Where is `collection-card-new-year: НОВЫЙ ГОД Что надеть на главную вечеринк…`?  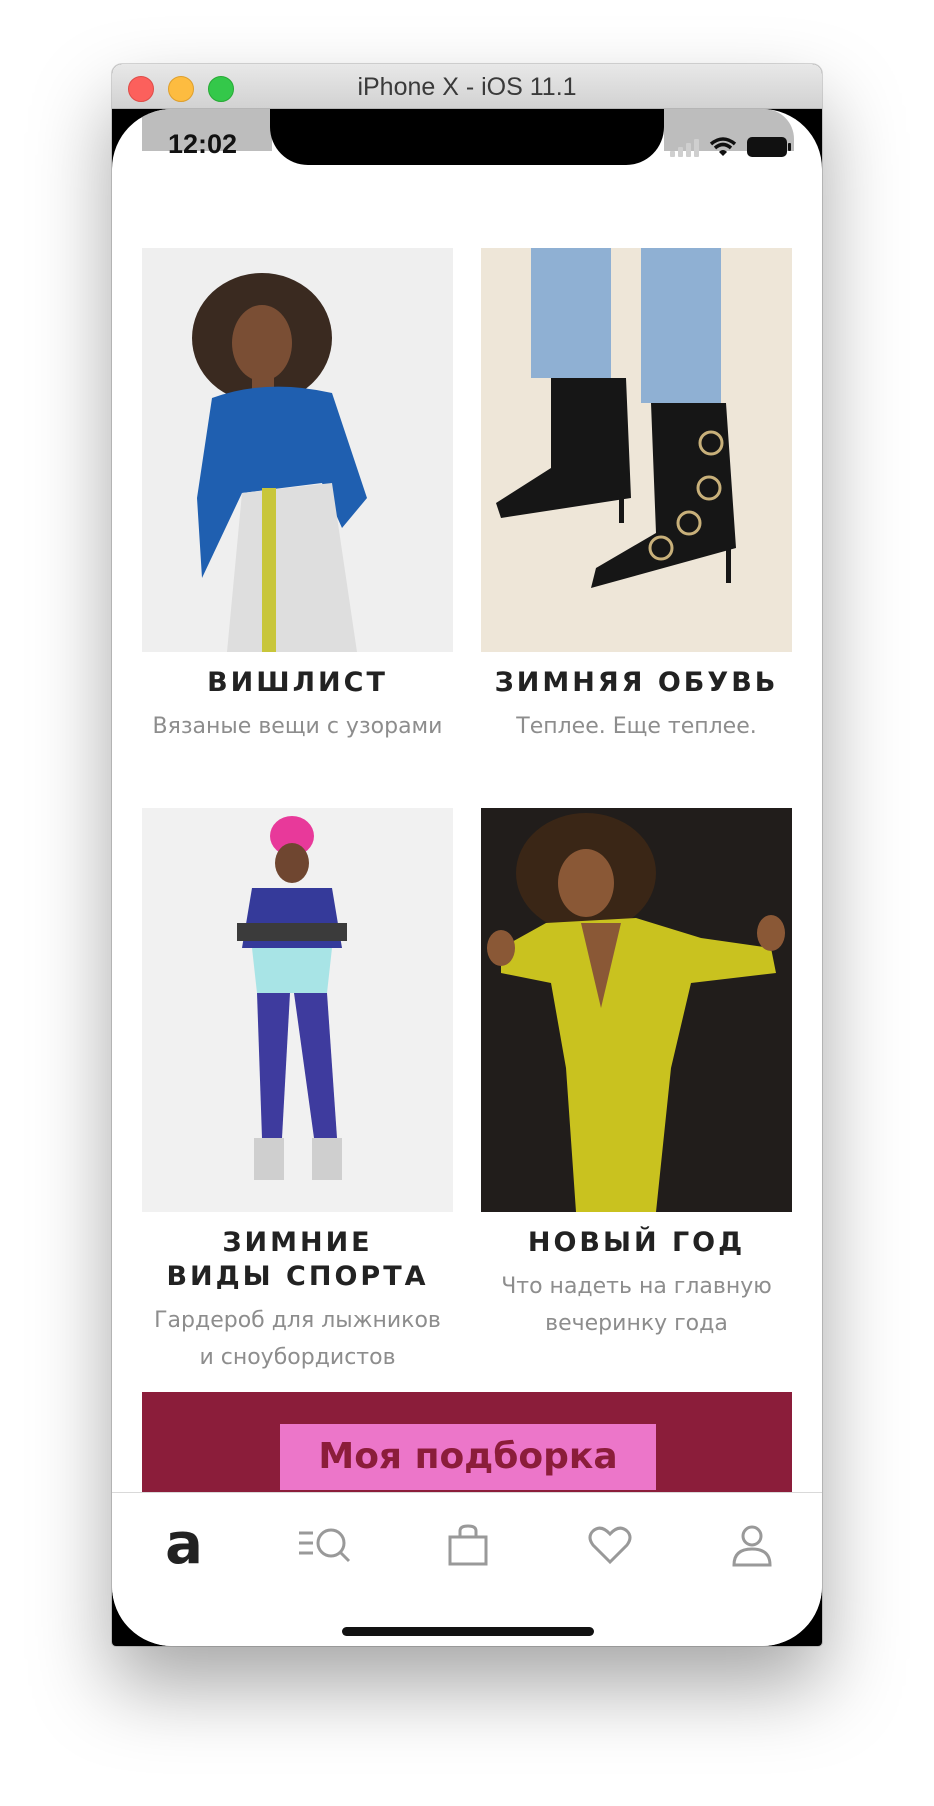 collection-card-new-year: НОВЫЙ ГОД Что надеть на главную вечеринк… is located at coordinates (636, 1075).